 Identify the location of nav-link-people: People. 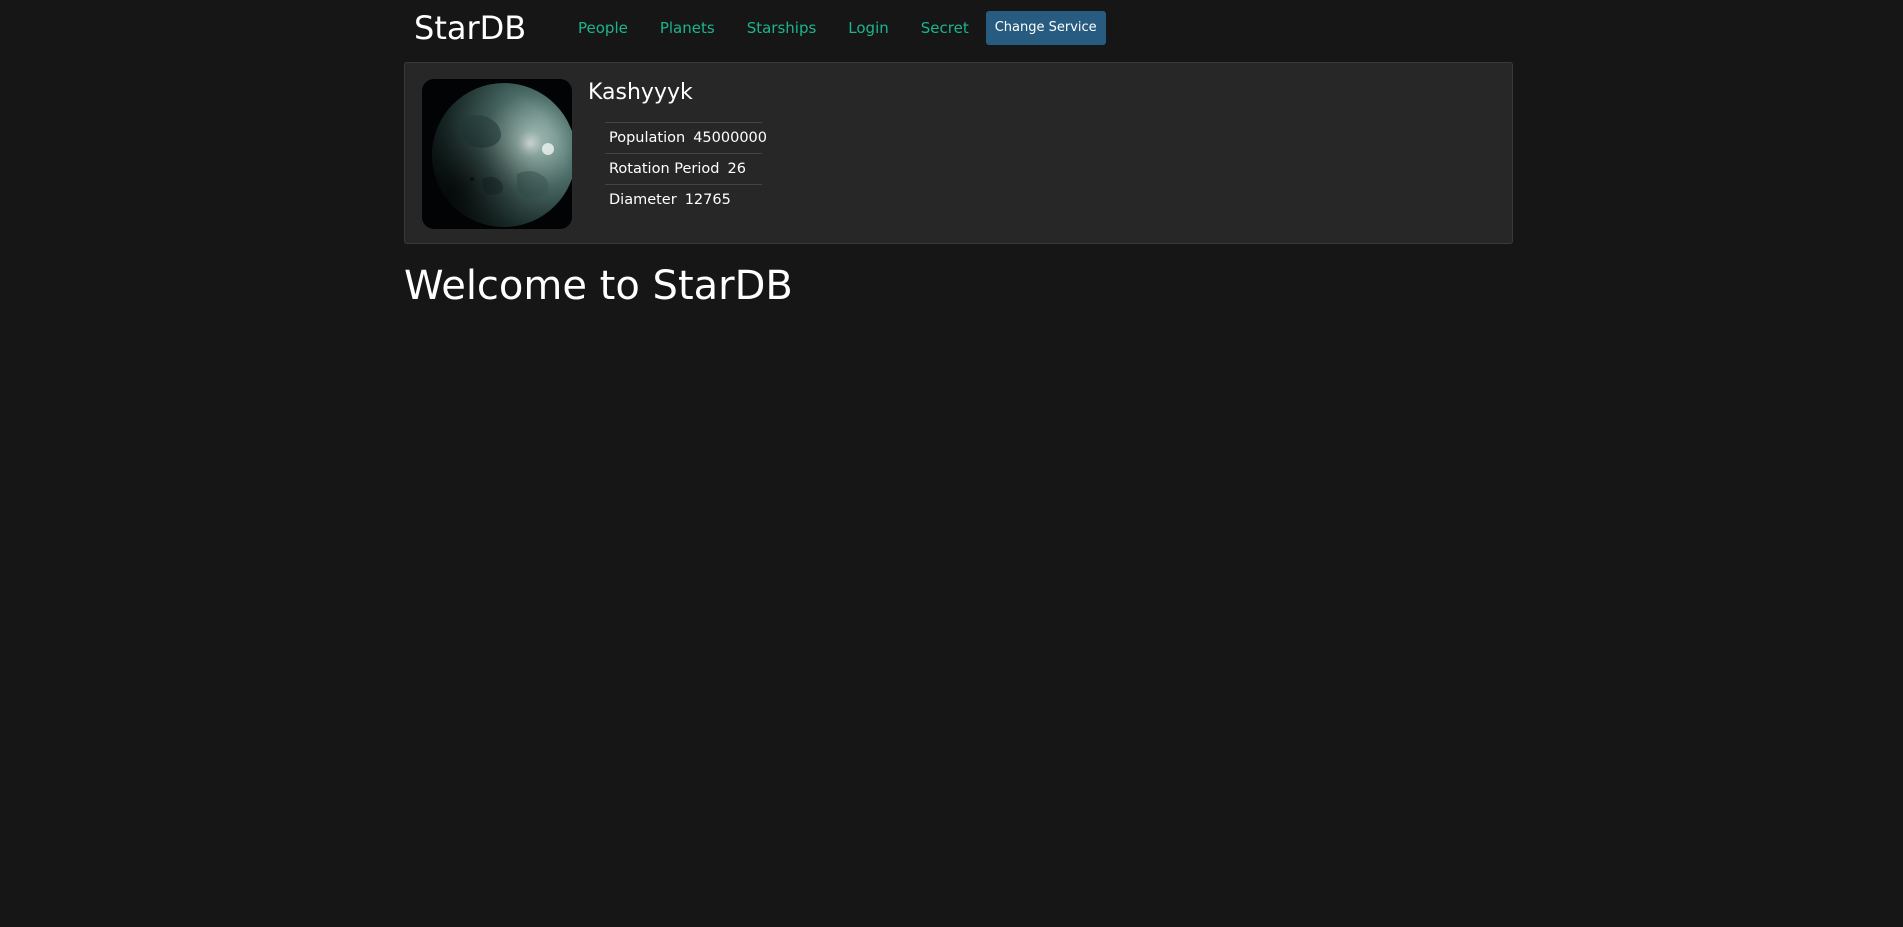
(603, 28).